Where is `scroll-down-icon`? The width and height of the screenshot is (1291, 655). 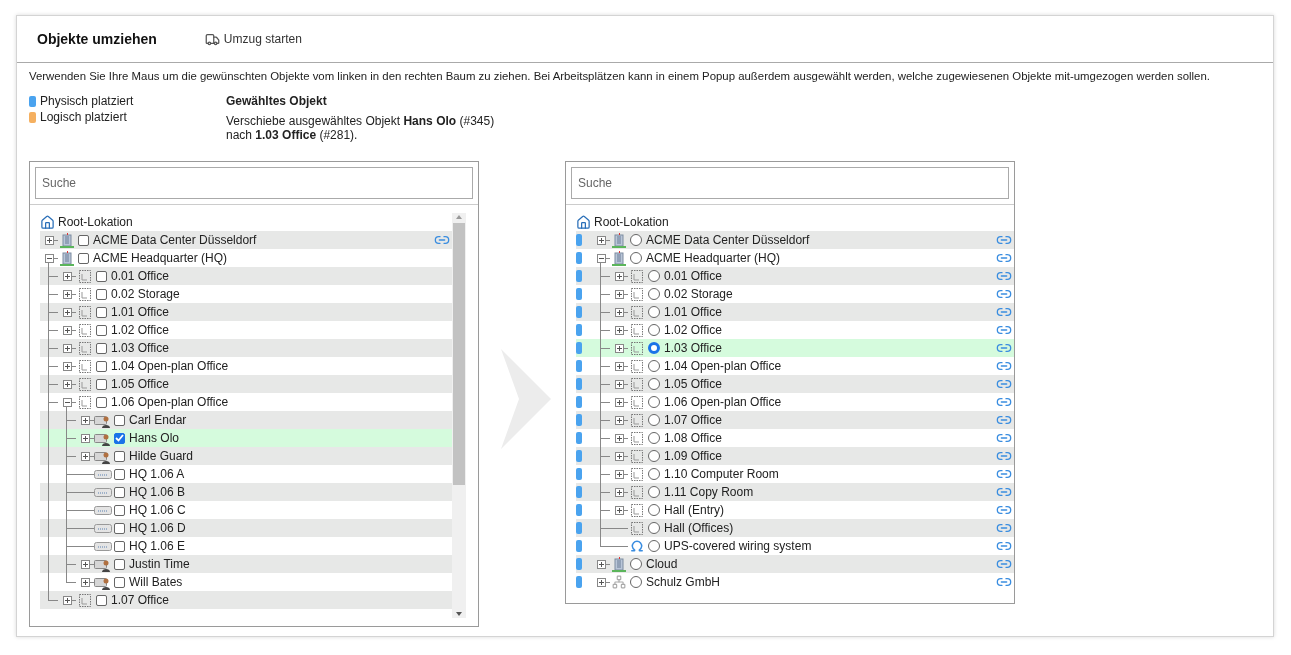 scroll-down-icon is located at coordinates (459, 614).